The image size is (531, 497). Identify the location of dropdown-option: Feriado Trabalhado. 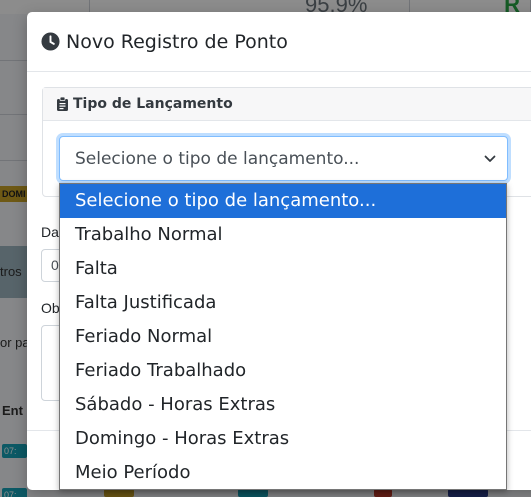
(283, 371).